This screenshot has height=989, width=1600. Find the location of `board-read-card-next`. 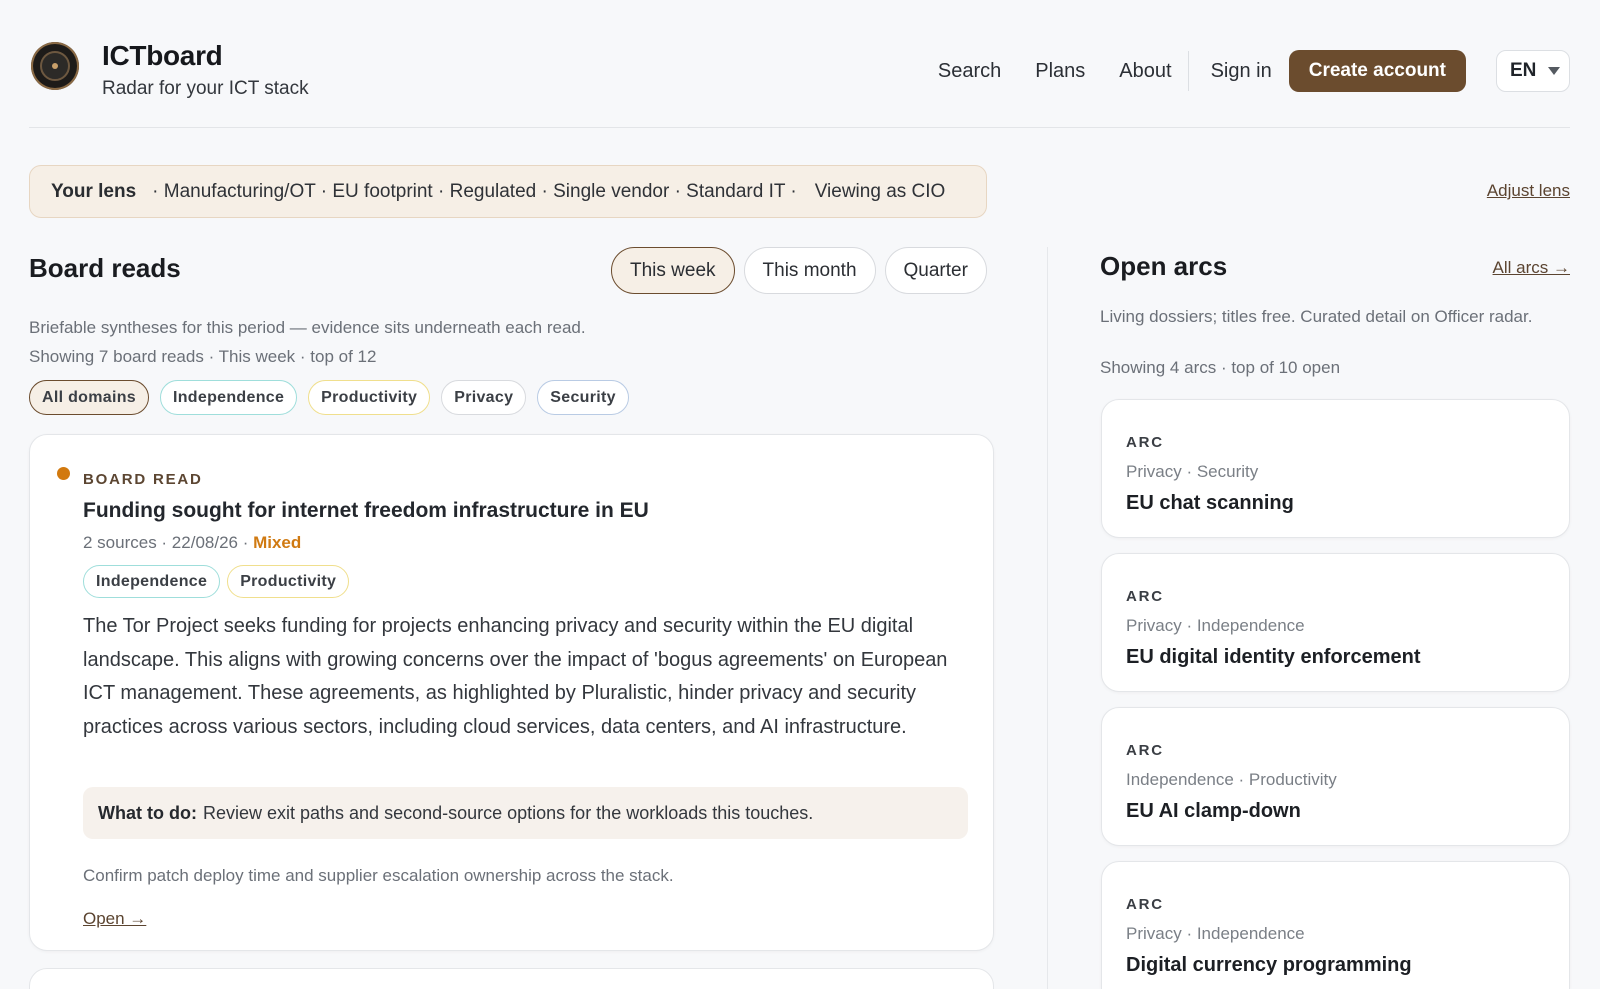

board-read-card-next is located at coordinates (511, 978).